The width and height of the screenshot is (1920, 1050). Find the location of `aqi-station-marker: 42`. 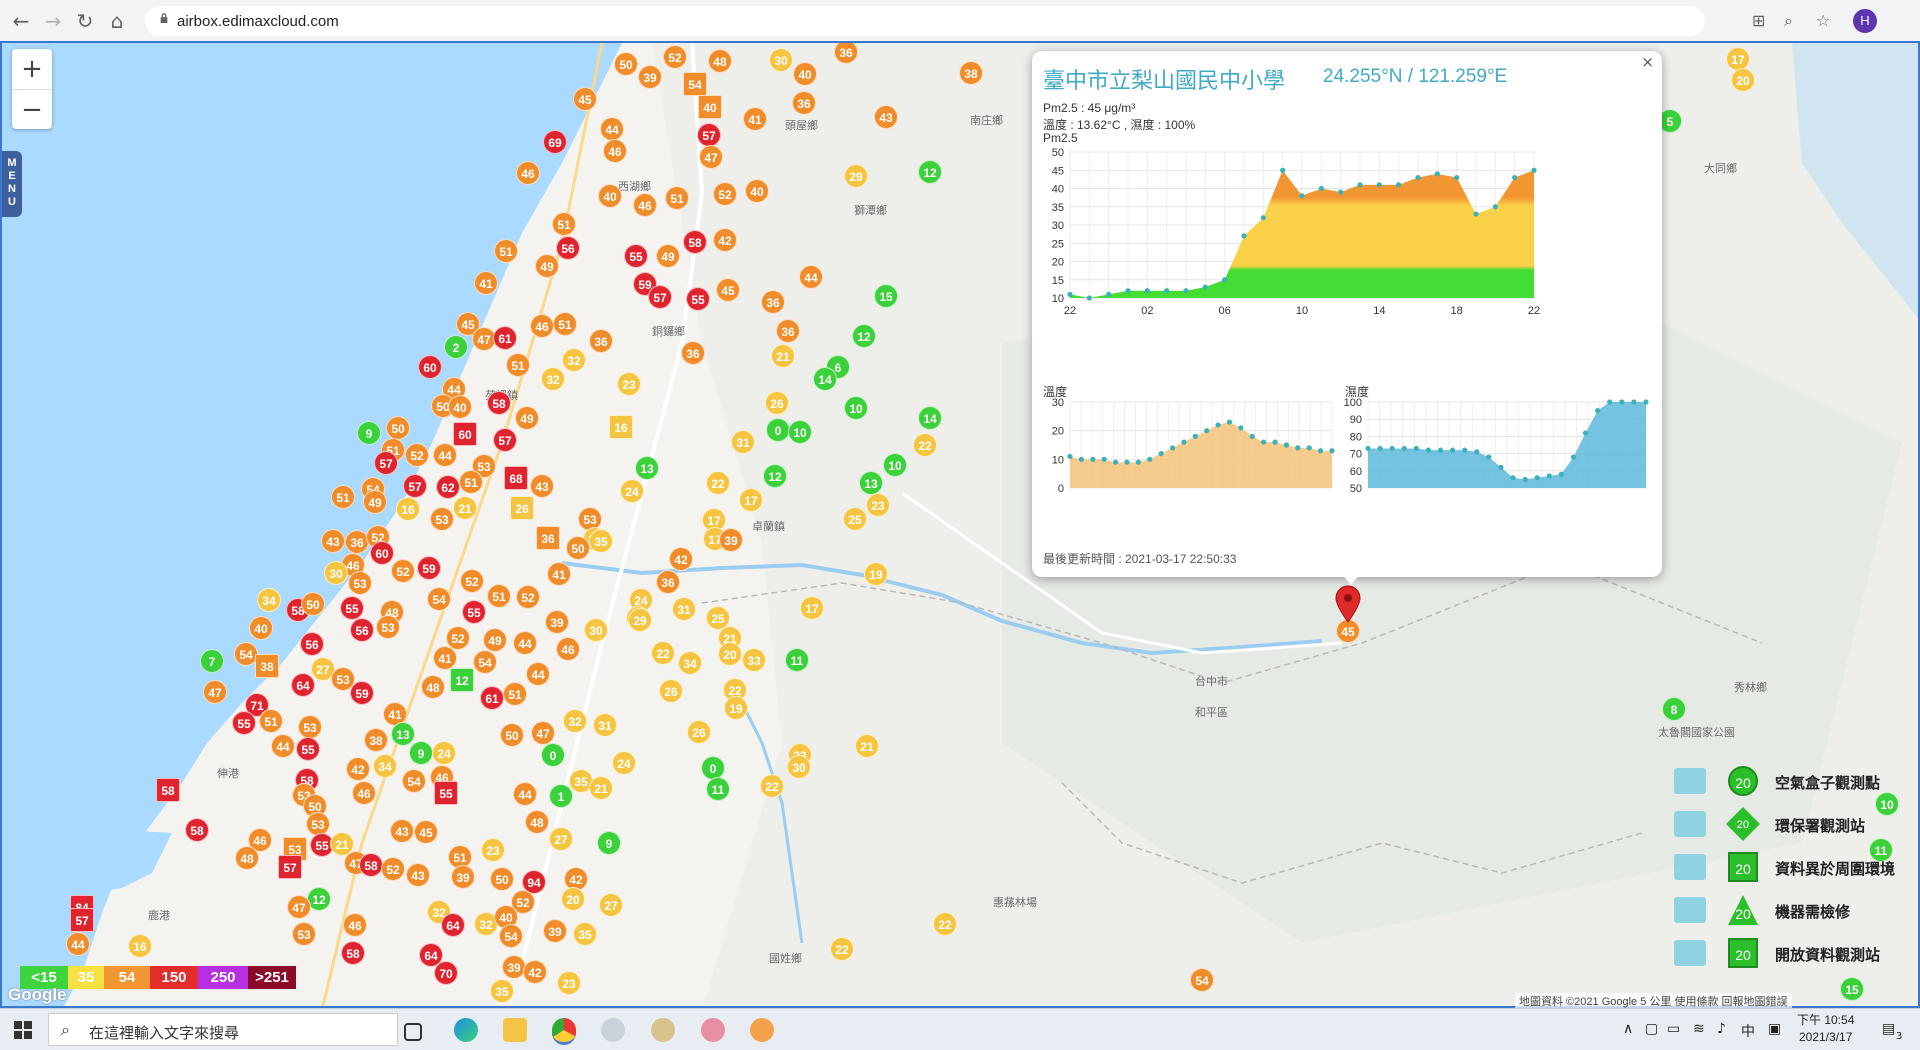

aqi-station-marker: 42 is located at coordinates (535, 972).